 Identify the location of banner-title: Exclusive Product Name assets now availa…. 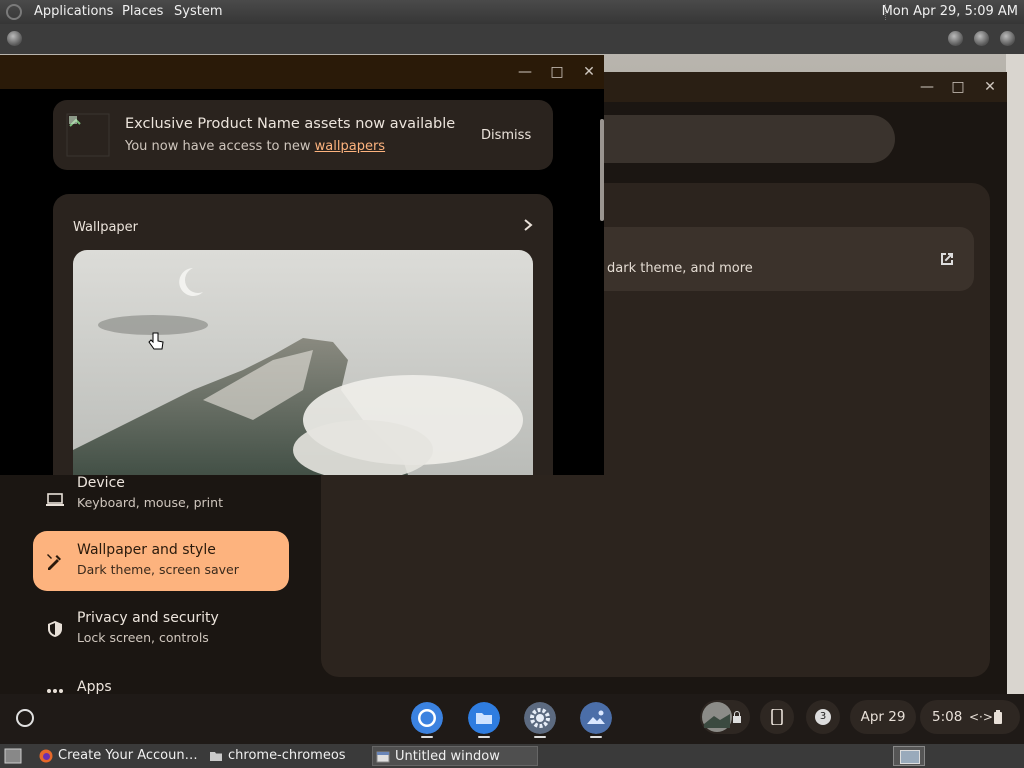
(290, 124).